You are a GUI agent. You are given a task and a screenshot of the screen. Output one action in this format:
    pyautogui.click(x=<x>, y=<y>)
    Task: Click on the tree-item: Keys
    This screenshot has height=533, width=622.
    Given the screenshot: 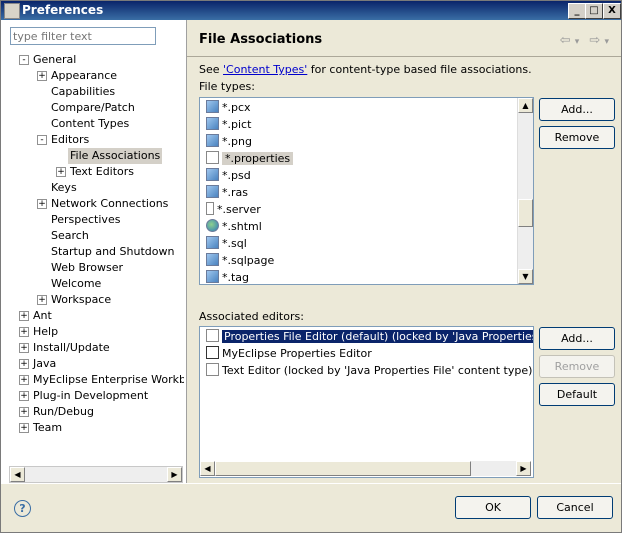 What is the action you would take?
    pyautogui.click(x=92, y=188)
    